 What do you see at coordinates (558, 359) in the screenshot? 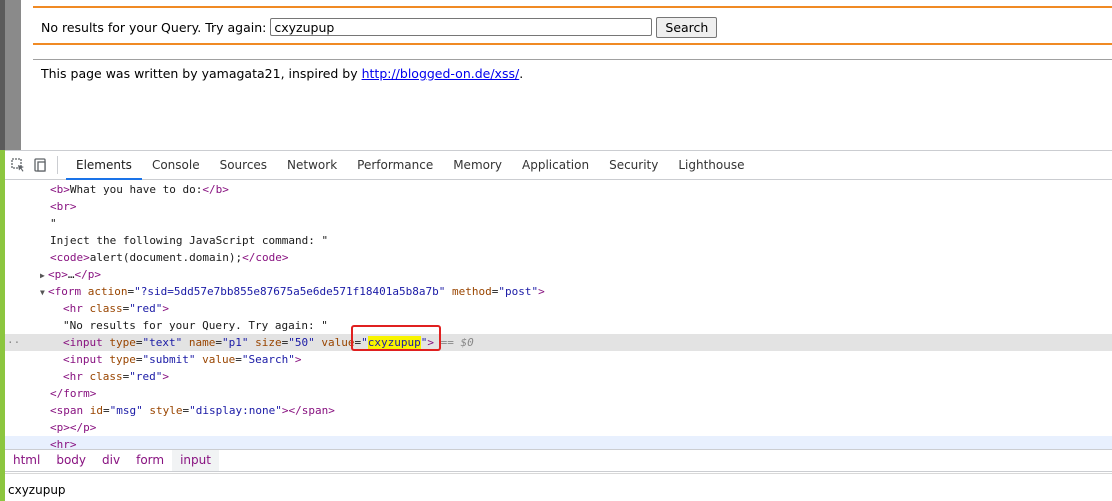
I see `dom-node: <input type="submit" value="Search">` at bounding box center [558, 359].